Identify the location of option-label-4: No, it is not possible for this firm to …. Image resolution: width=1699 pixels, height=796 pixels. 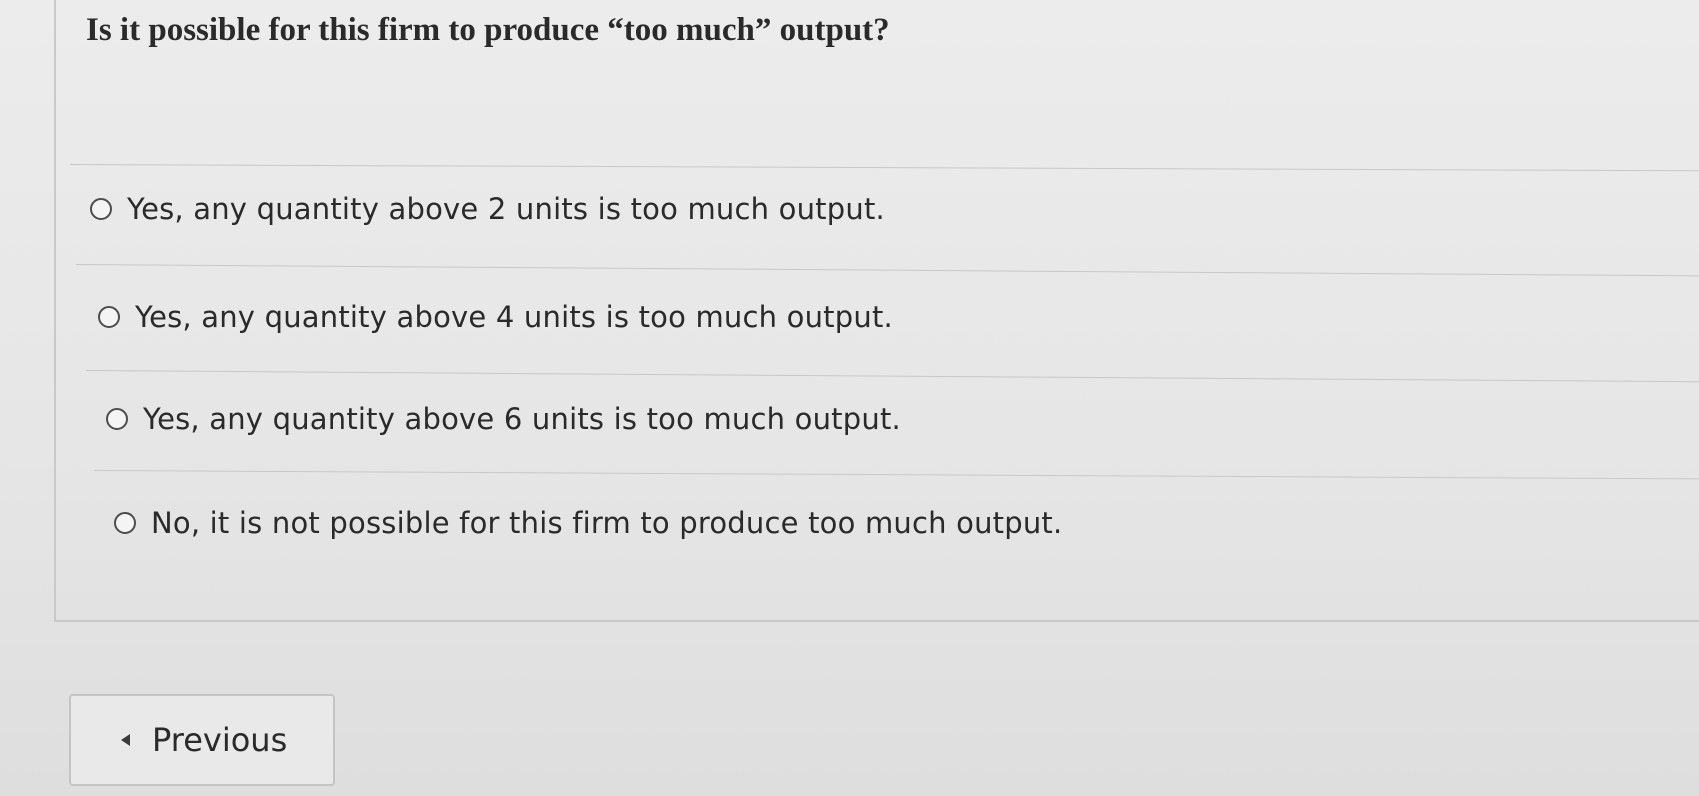
(607, 523).